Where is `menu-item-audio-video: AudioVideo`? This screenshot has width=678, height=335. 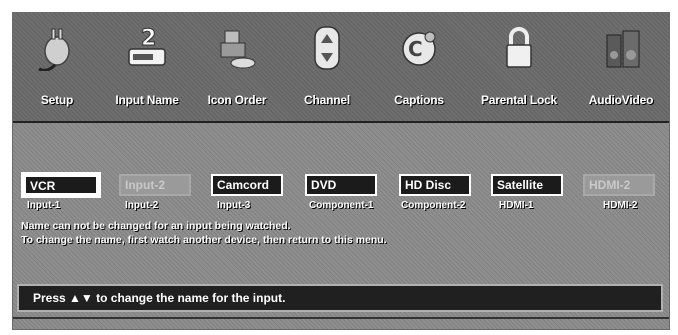 menu-item-audio-video: AudioVideo is located at coordinates (621, 67).